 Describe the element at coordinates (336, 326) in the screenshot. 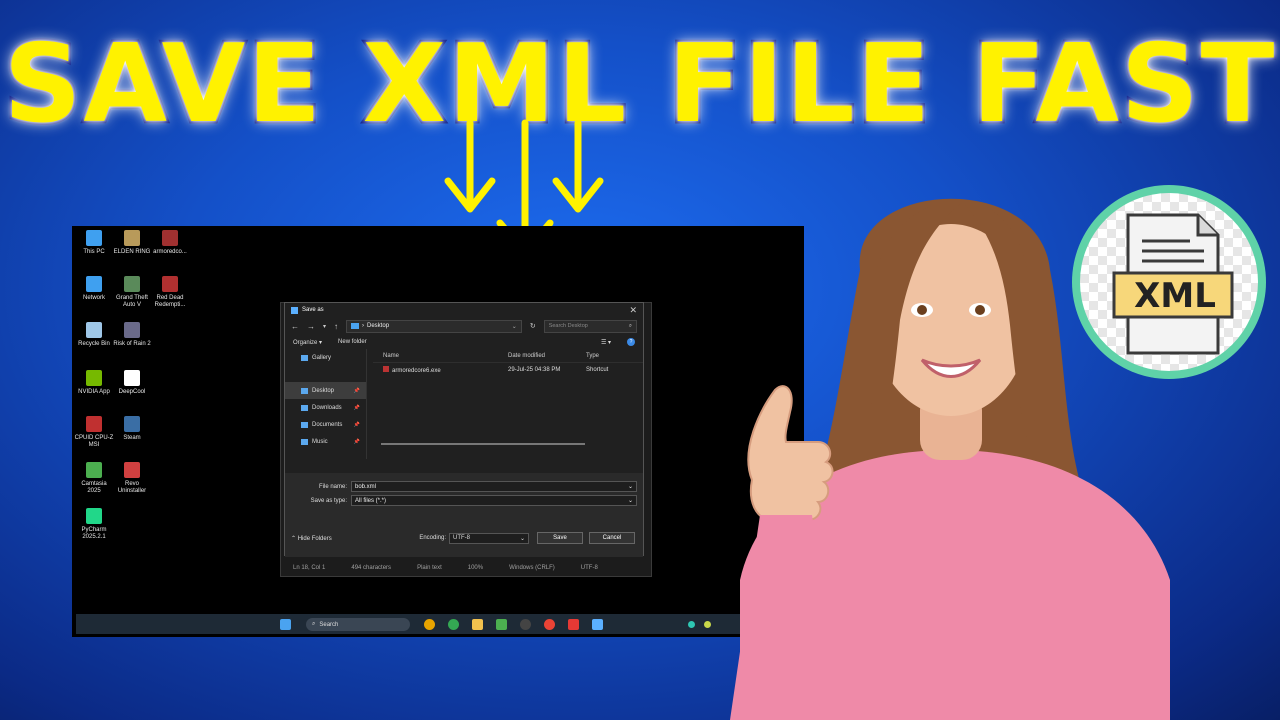

I see `up-icon: ↑` at that location.